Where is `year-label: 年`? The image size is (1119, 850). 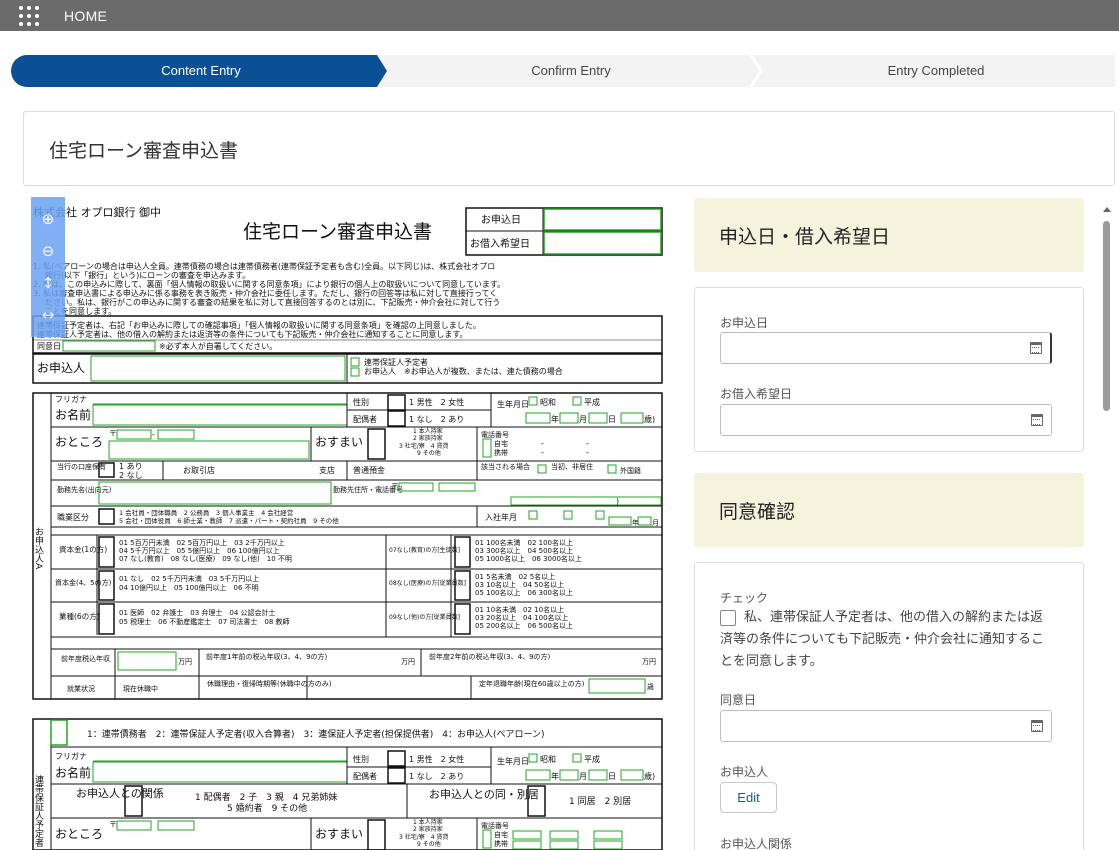 year-label: 年 is located at coordinates (635, 522).